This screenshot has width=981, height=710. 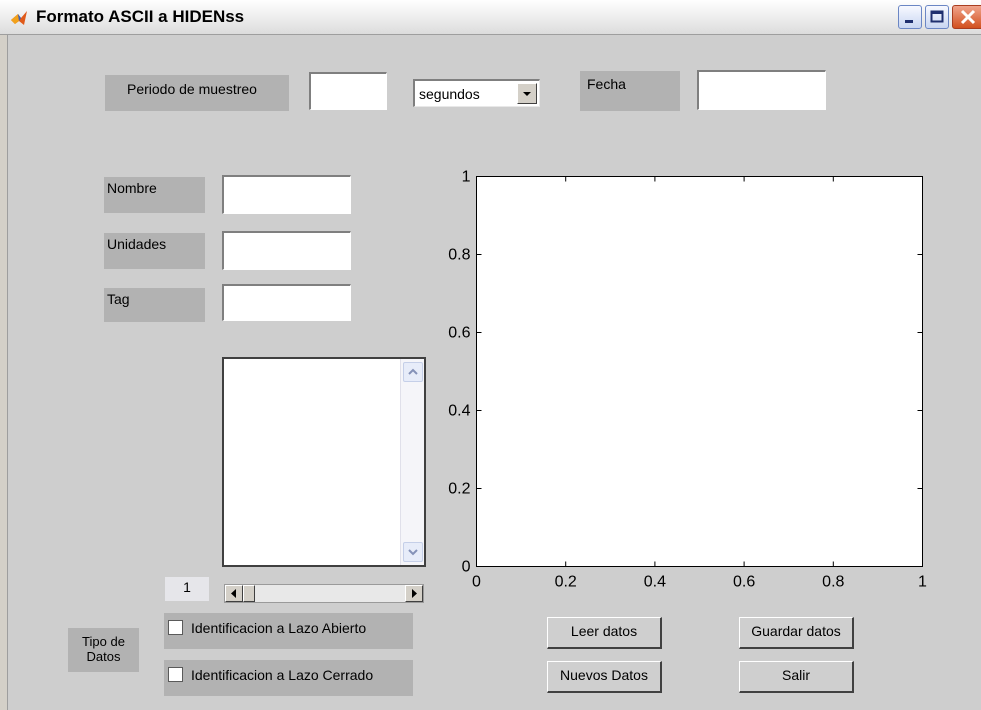 What do you see at coordinates (459, 489) in the screenshot?
I see `y-tick-label: 0.2` at bounding box center [459, 489].